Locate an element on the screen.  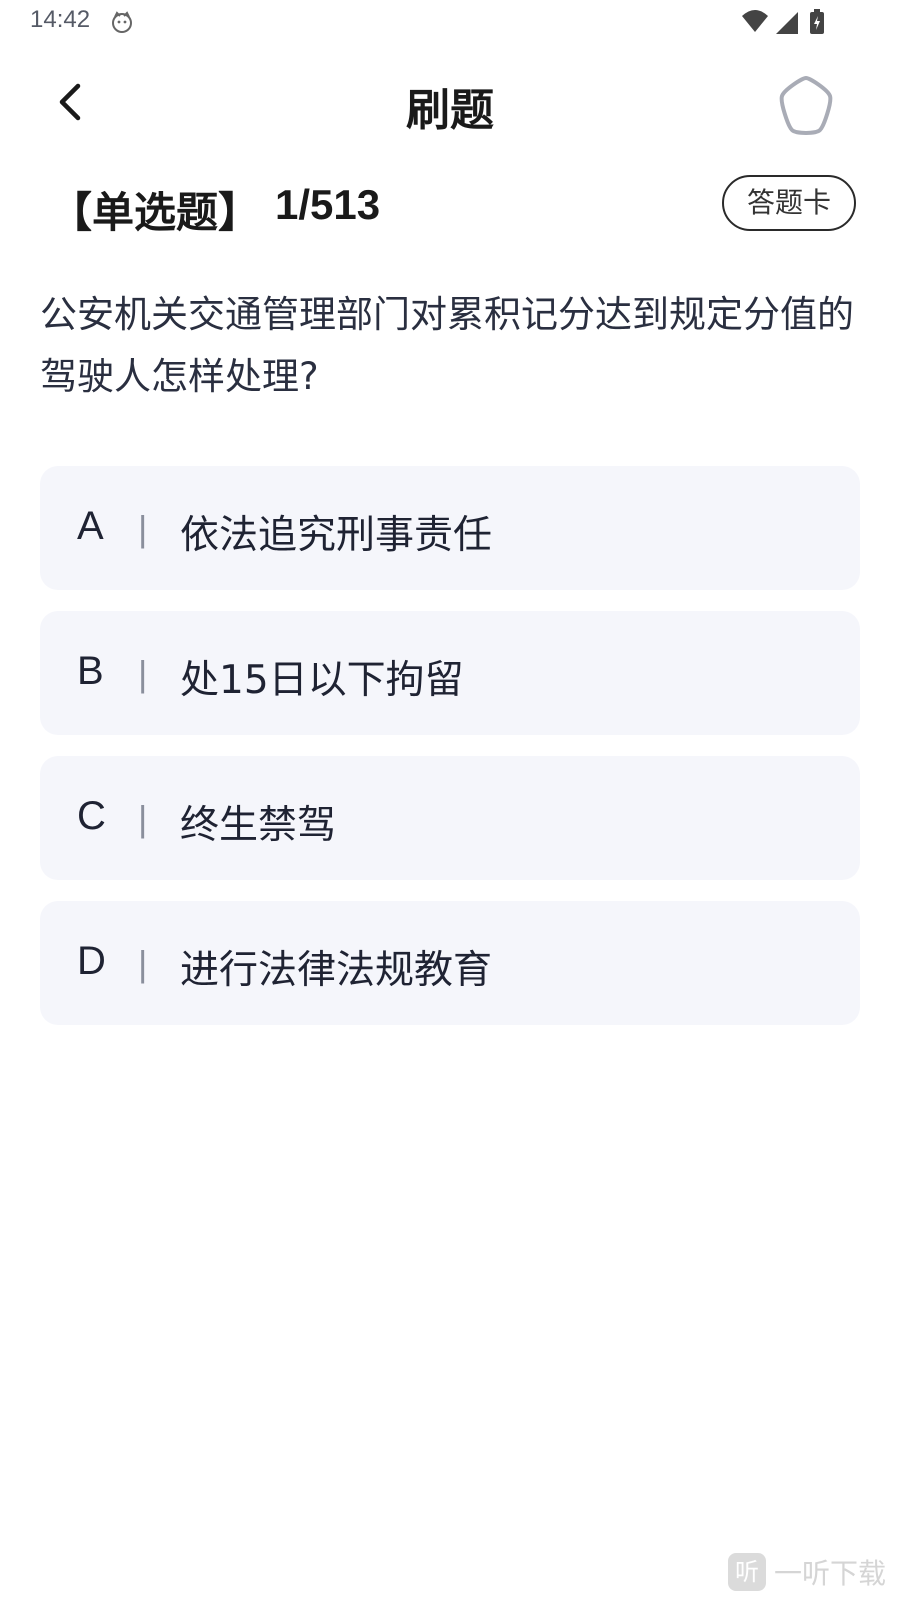
star-outline-icon is located at coordinates (806, 105).